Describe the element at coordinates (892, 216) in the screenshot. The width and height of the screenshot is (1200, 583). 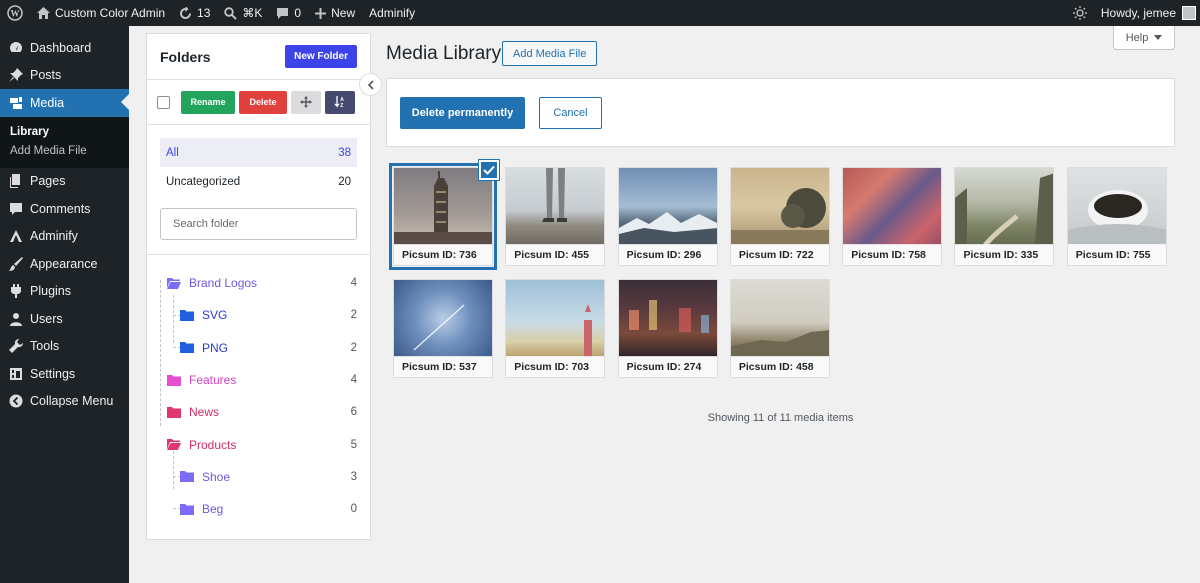
I see `media-item: Picsum ID: 758` at that location.